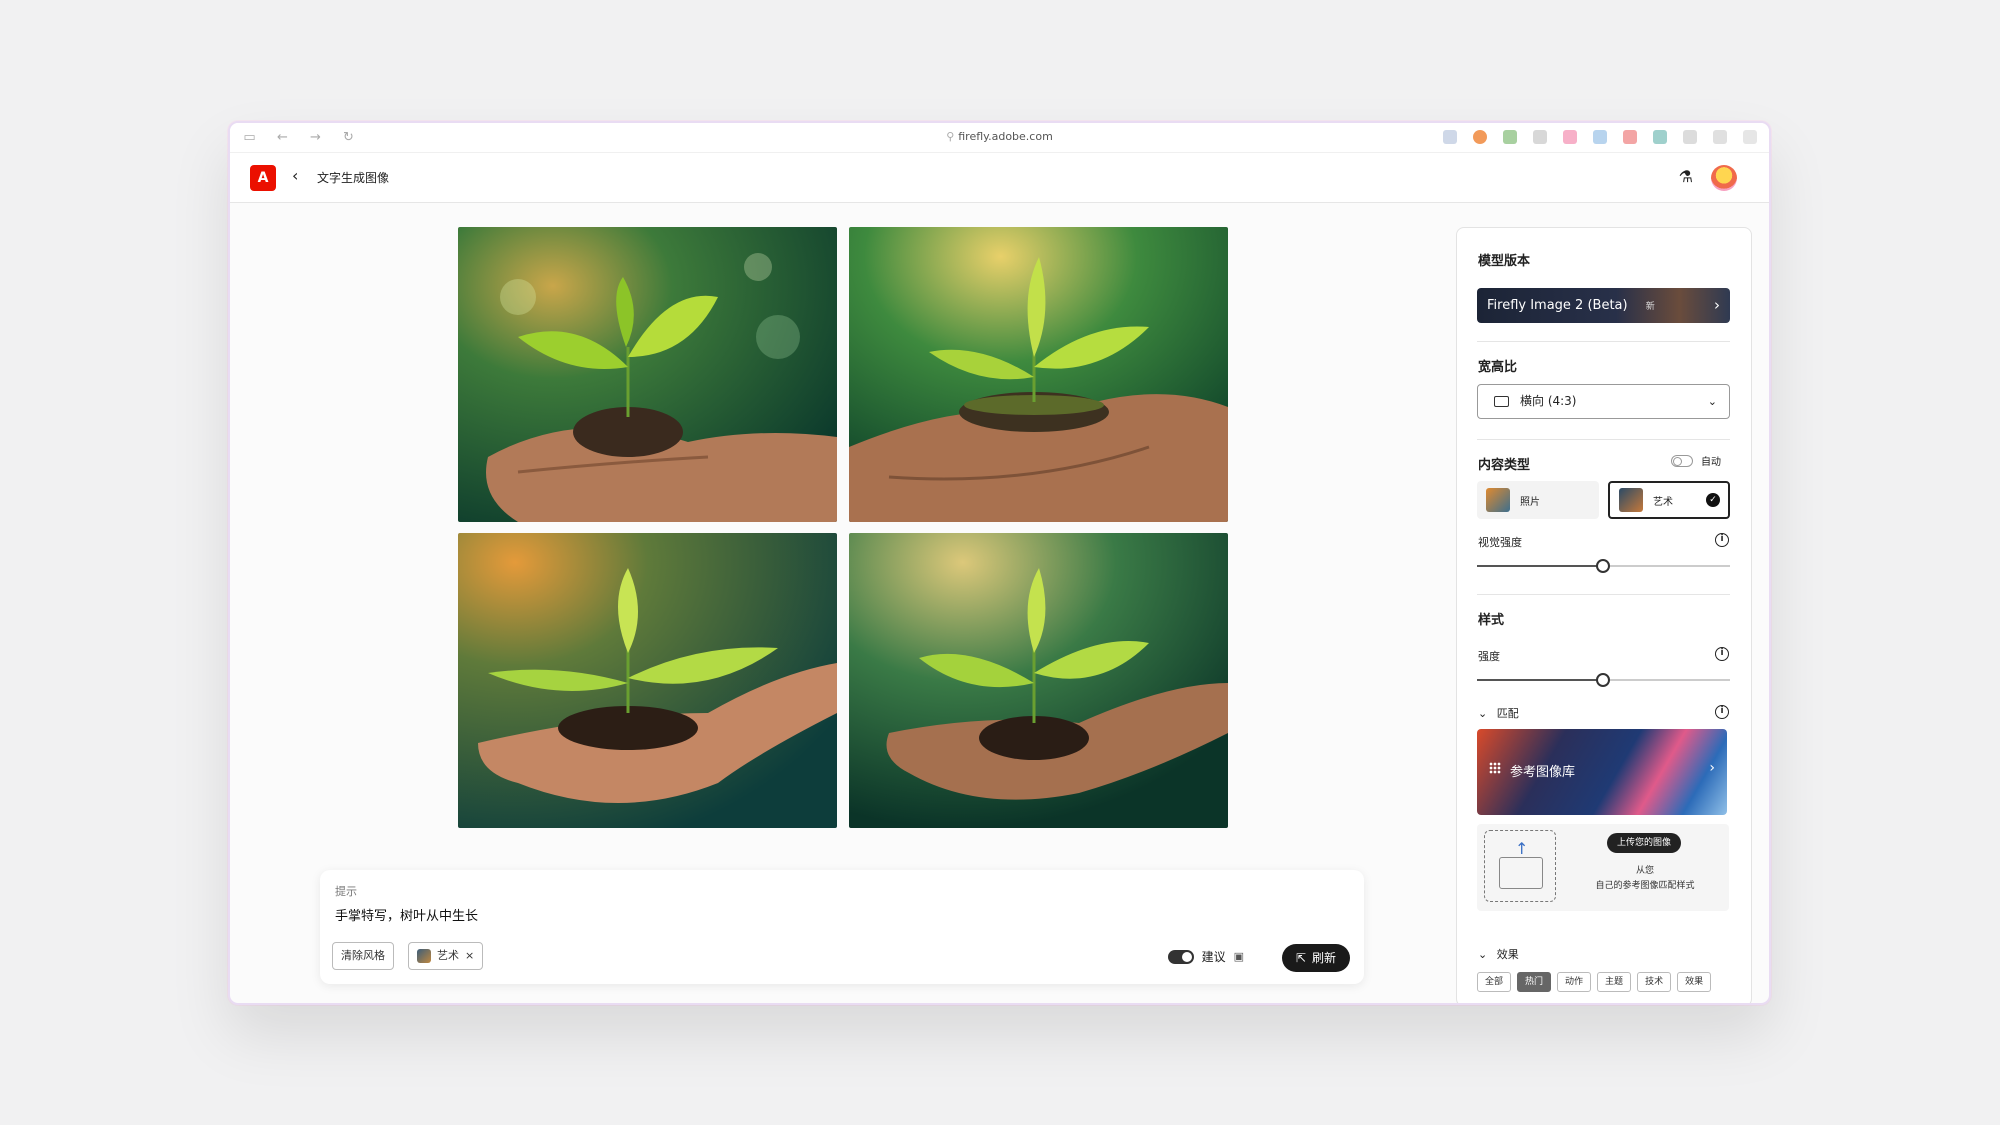  Describe the element at coordinates (1005, 136) in the screenshot. I see `url-text: firefly.adobe.com` at that location.